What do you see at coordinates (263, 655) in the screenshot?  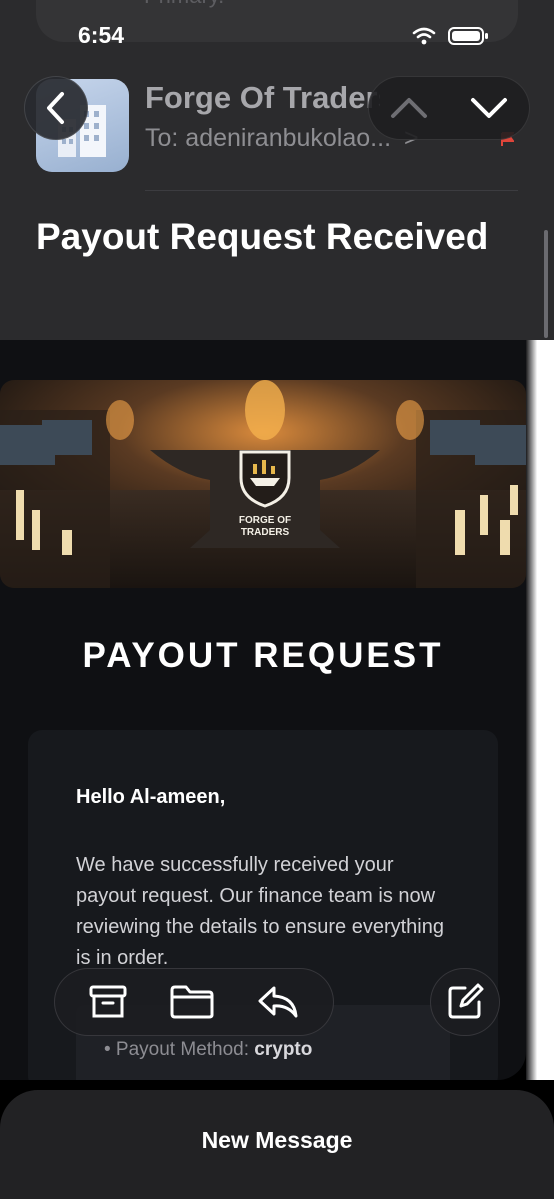 I see `email-heading: PAYOUT REQUEST` at bounding box center [263, 655].